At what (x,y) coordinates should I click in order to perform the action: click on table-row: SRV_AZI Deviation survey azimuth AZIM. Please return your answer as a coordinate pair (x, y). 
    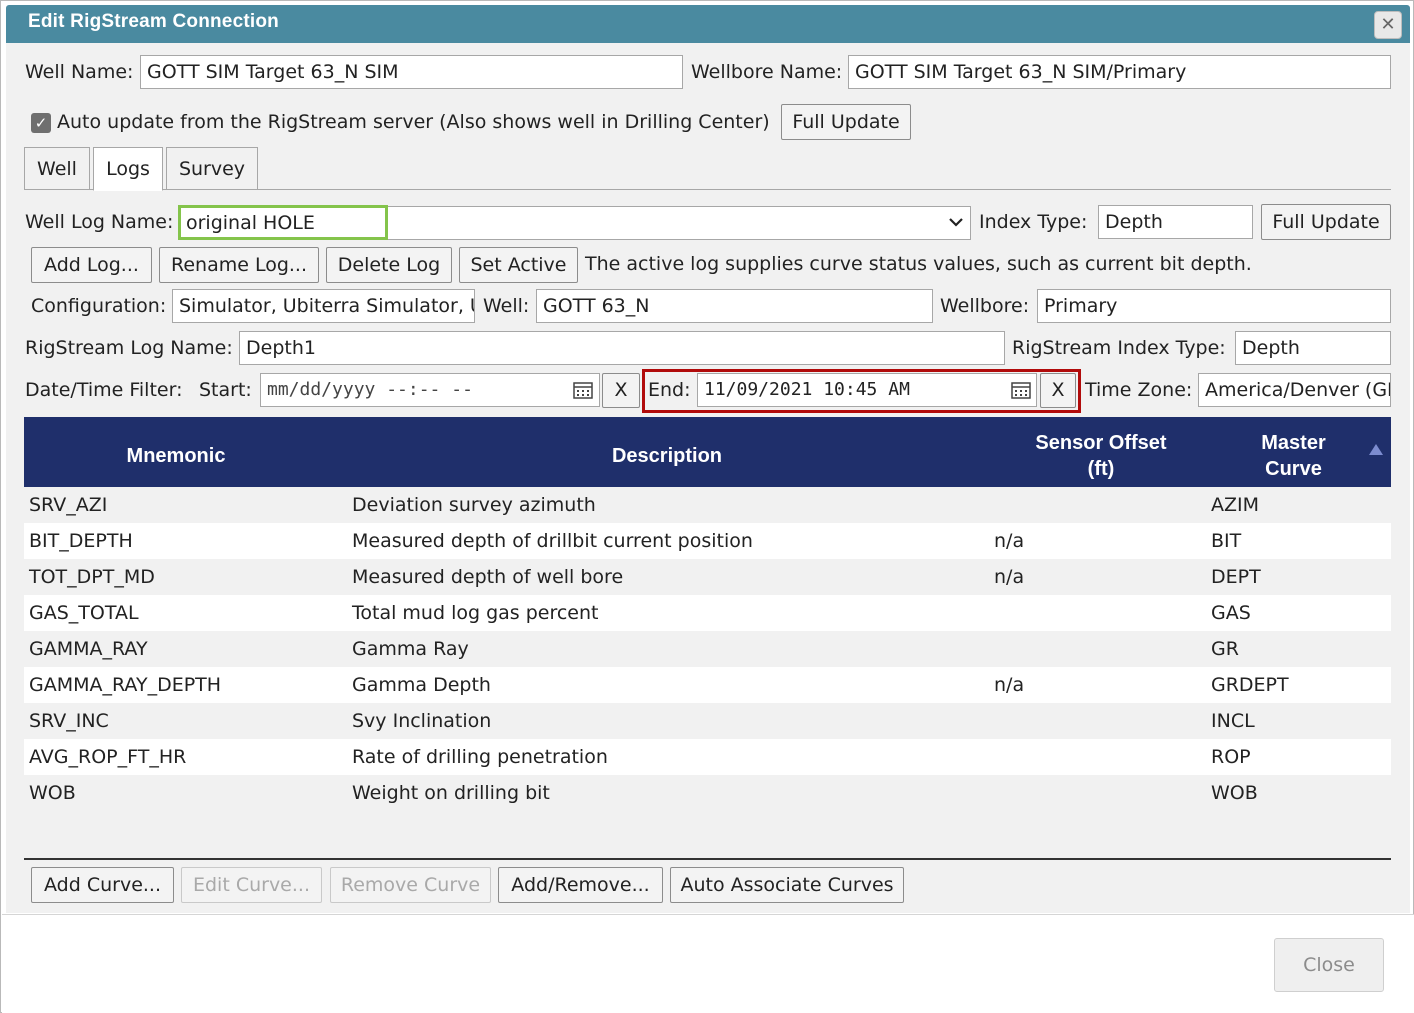
    Looking at the image, I should click on (707, 505).